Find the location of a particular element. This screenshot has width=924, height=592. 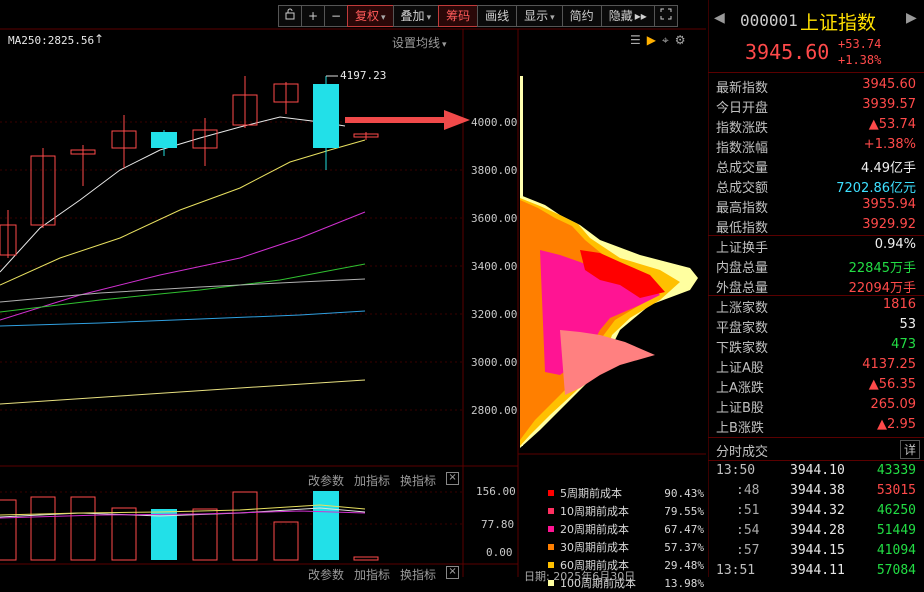

quote-value: 53 is located at coordinates (907, 324).